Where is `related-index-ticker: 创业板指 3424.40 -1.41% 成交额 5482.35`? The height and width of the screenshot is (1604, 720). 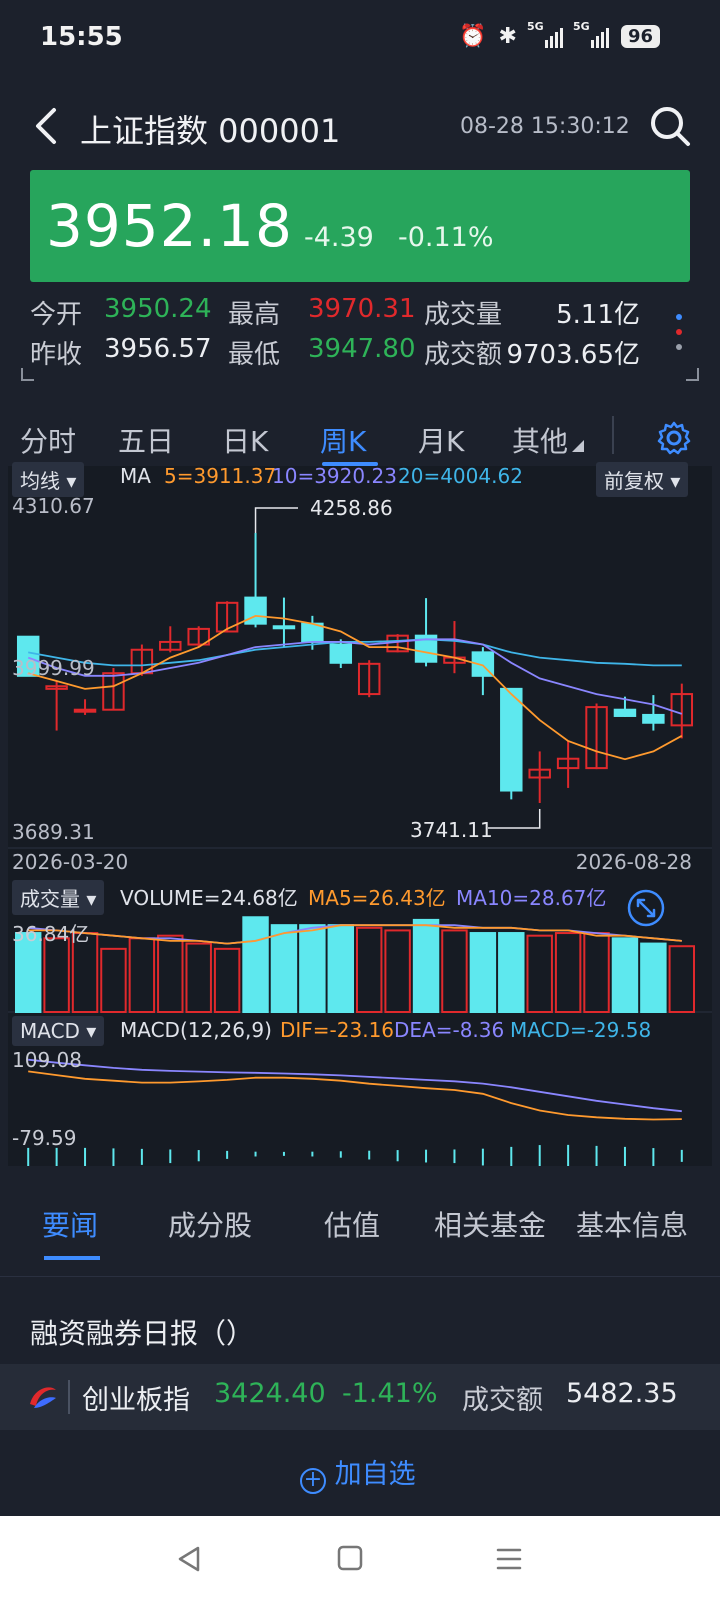 related-index-ticker: 创业板指 3424.40 -1.41% 成交额 5482.35 is located at coordinates (360, 1397).